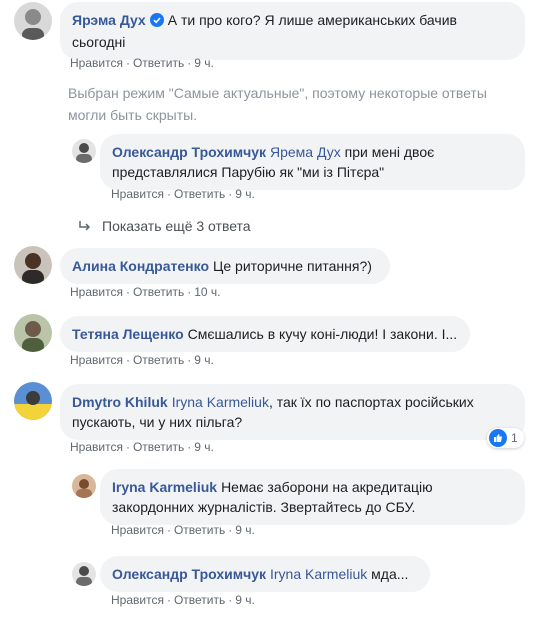 This screenshot has width=560, height=619. Describe the element at coordinates (120, 402) in the screenshot. I see `comment-author: Dmytro Khiluk` at that location.